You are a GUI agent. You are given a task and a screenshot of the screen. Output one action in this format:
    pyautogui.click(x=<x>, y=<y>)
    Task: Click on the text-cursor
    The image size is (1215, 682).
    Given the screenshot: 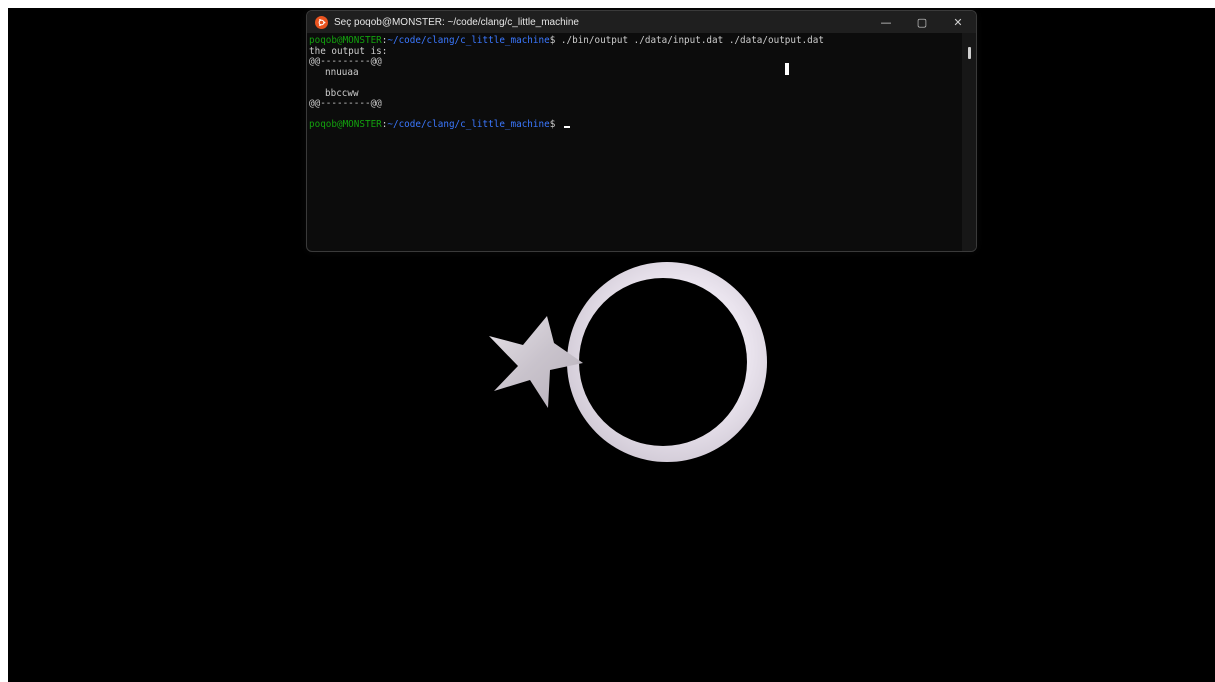 What is the action you would take?
    pyautogui.click(x=566, y=127)
    